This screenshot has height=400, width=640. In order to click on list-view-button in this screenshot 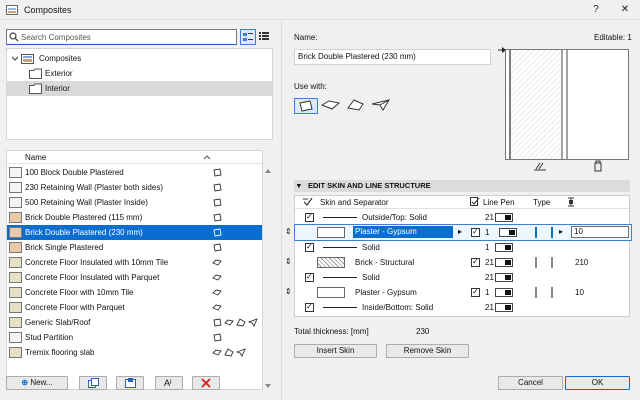, I will do `click(265, 37)`.